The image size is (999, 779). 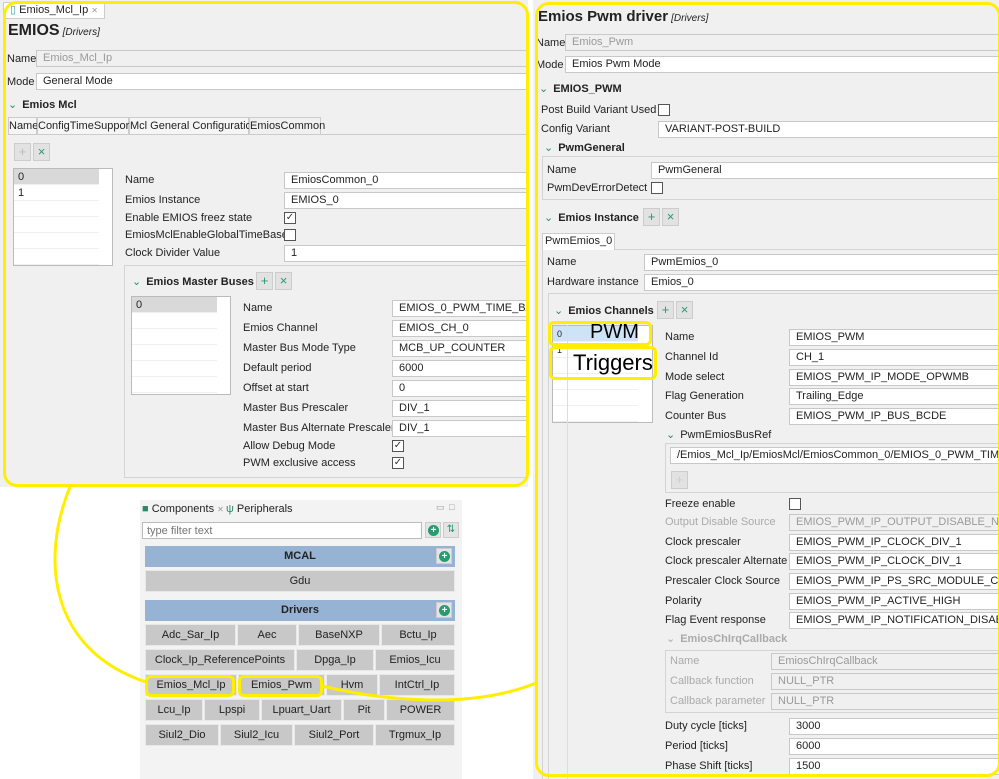 What do you see at coordinates (100, 585) in the screenshot?
I see `connector-line-mcl` at bounding box center [100, 585].